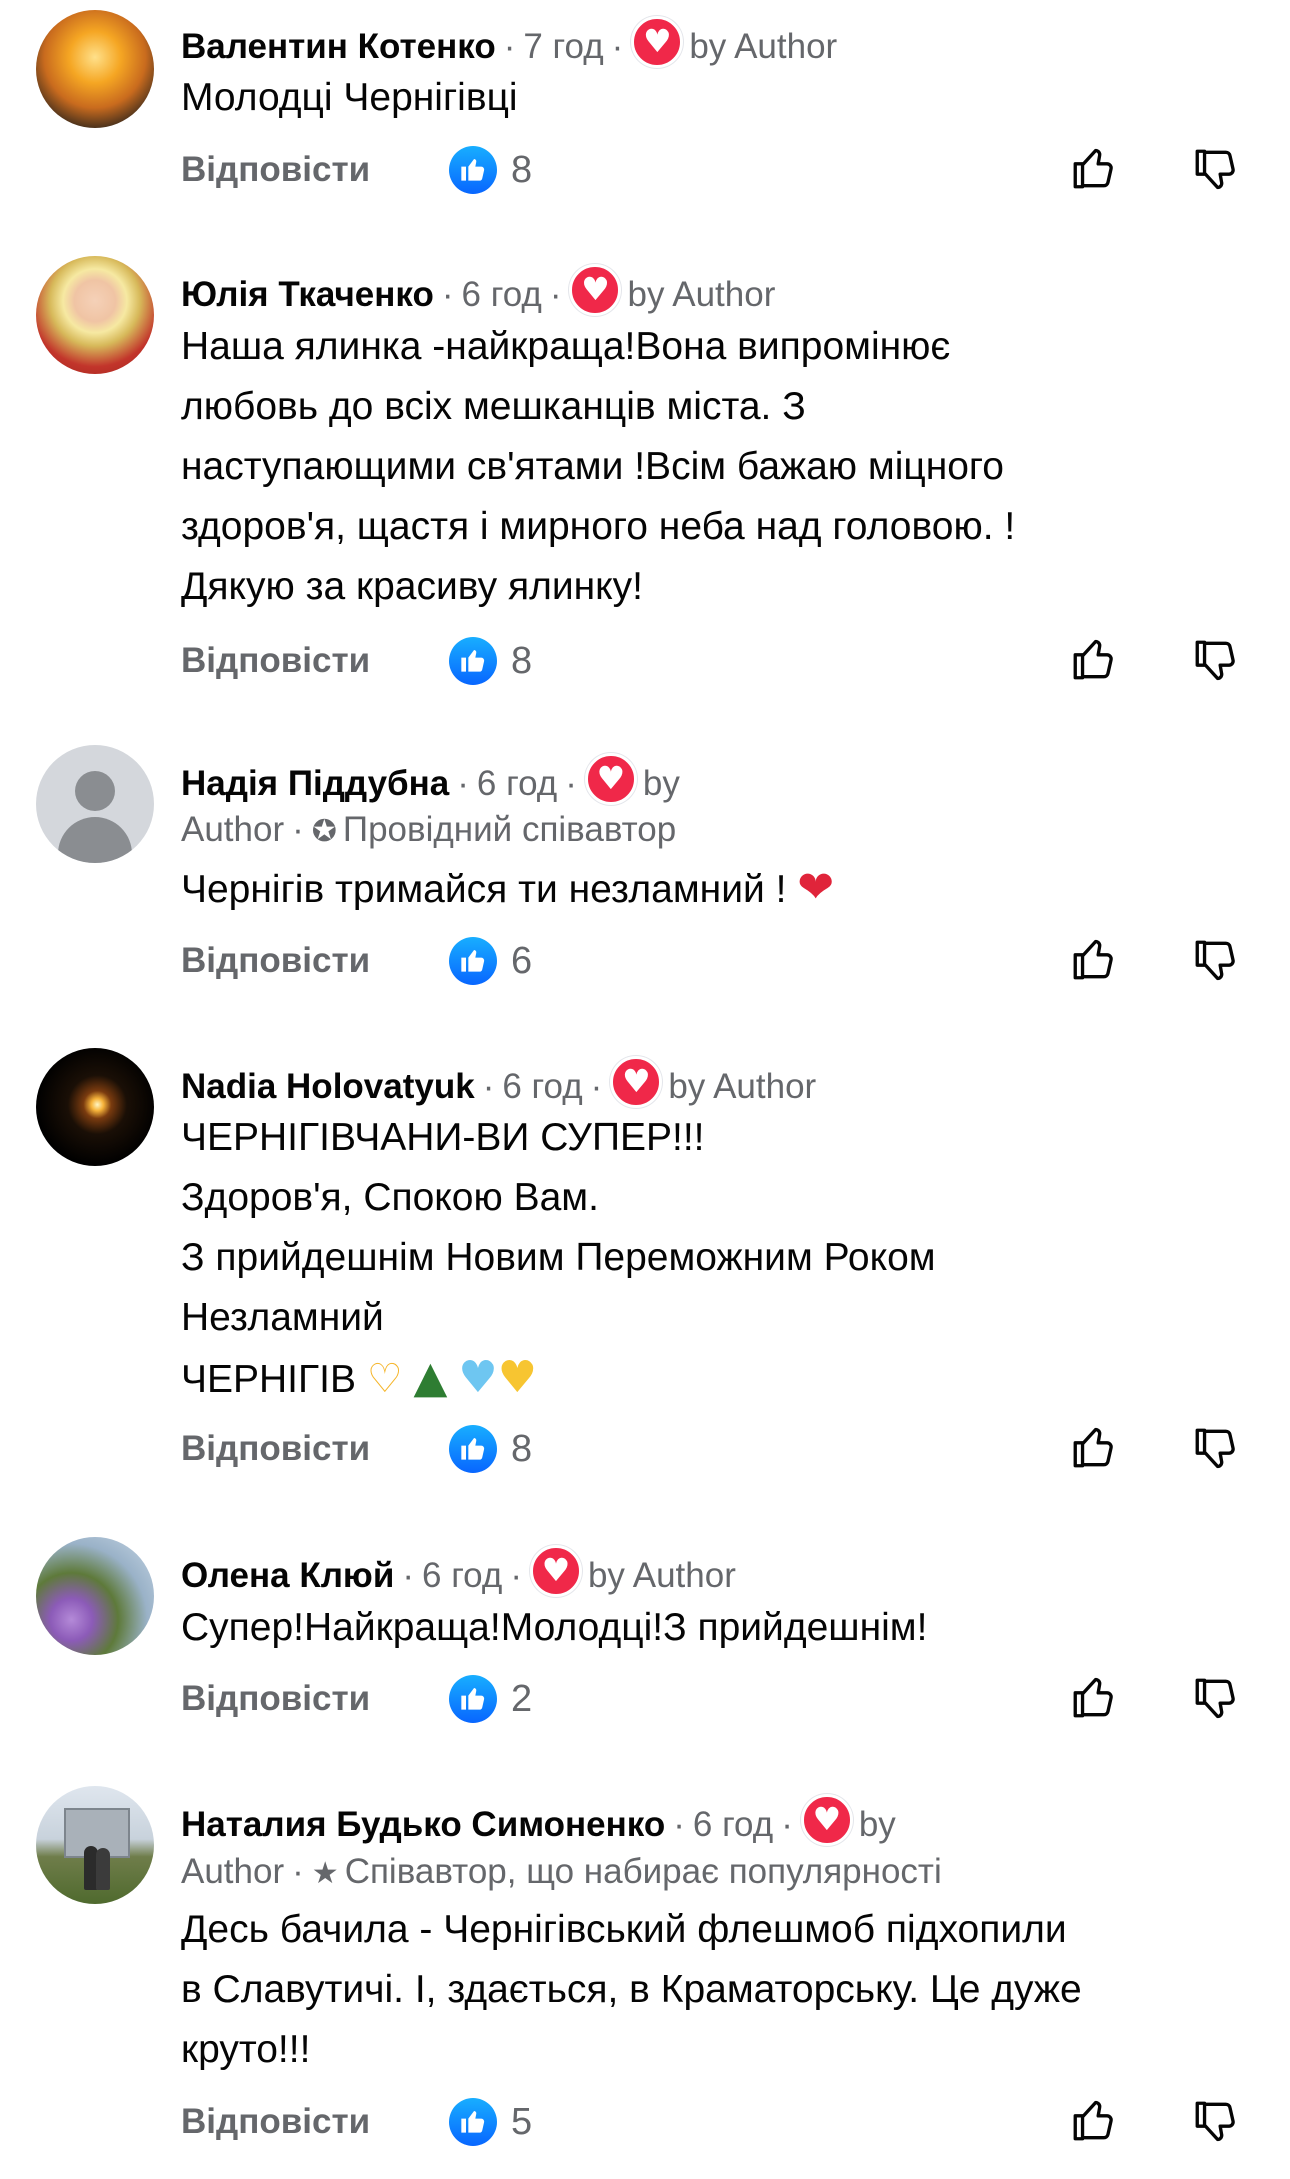  Describe the element at coordinates (522, 1699) in the screenshot. I see `like-count: 2` at that location.